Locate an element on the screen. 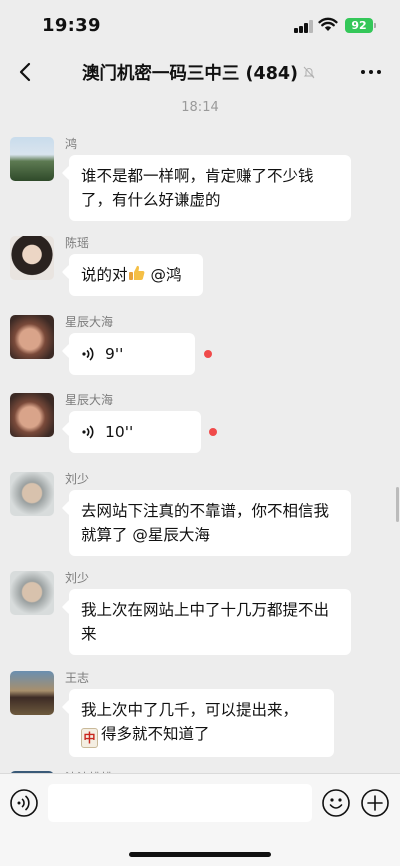  message-text: 我上次中了几千，可以提出来， is located at coordinates (190, 710).